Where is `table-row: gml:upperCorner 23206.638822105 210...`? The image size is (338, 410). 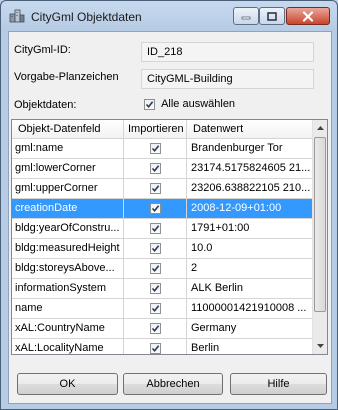
table-row: gml:upperCorner 23206.638822105 210... is located at coordinates (162, 189).